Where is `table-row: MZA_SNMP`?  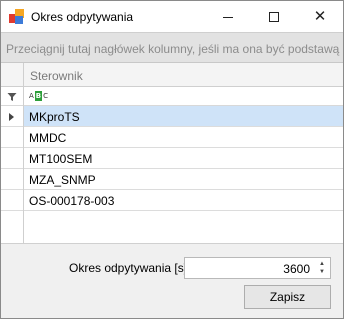
table-row: MZA_SNMP is located at coordinates (172, 179).